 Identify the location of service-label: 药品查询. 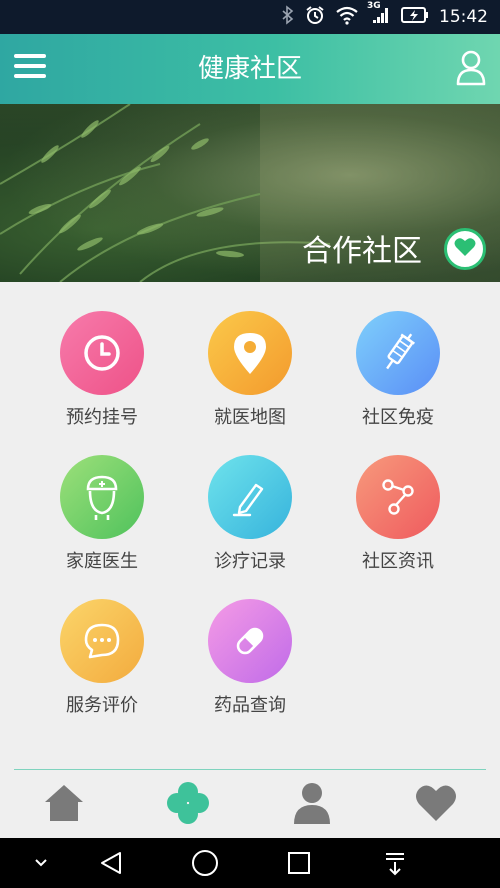
(250, 705).